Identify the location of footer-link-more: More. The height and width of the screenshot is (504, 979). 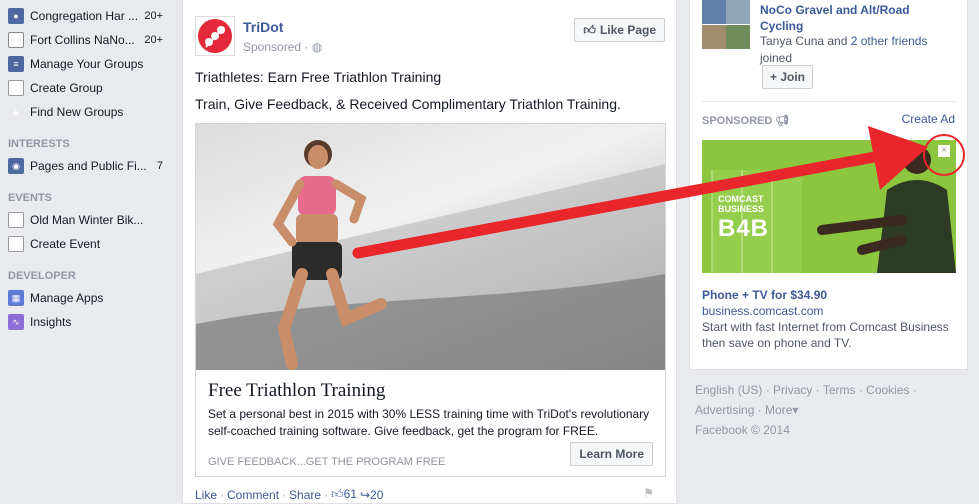
(778, 410).